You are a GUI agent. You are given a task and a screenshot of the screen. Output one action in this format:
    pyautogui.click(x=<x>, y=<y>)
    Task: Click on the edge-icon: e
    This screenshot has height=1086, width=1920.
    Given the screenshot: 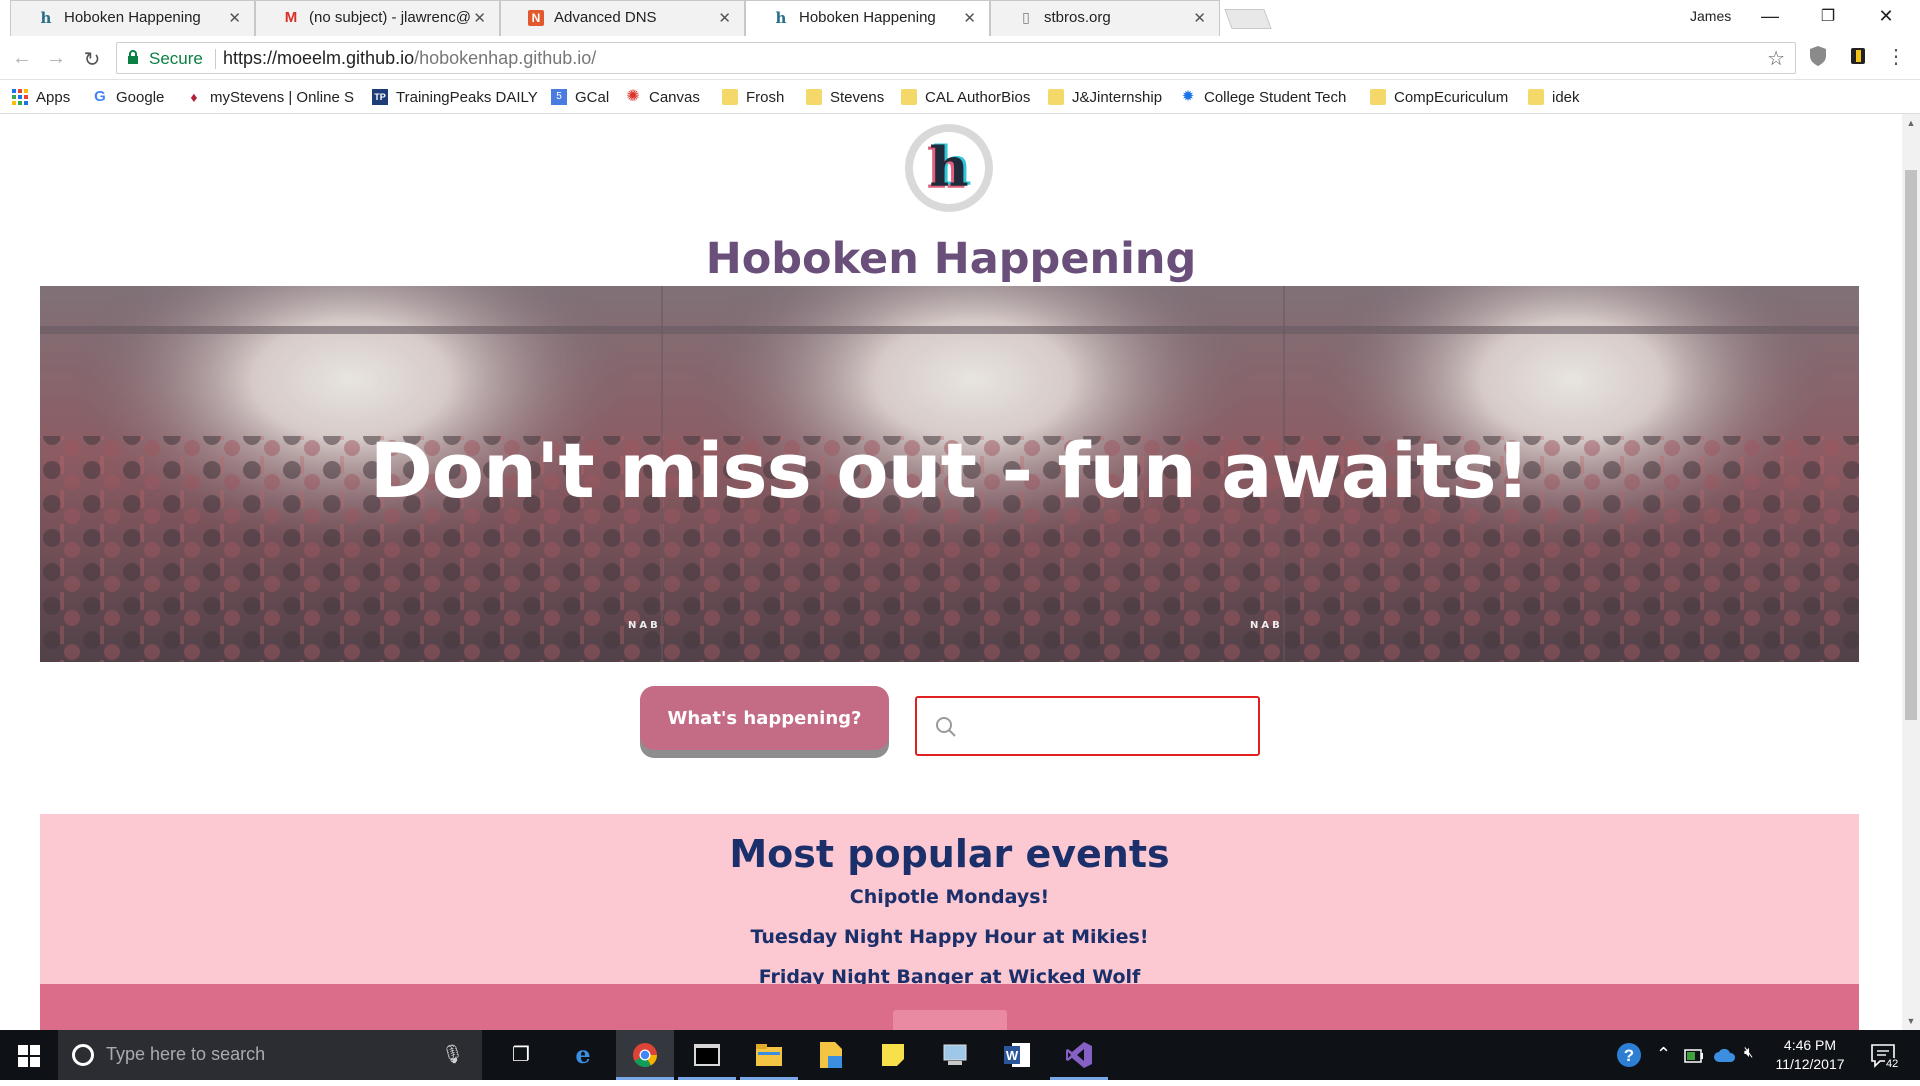 What is the action you would take?
    pyautogui.click(x=583, y=1055)
    